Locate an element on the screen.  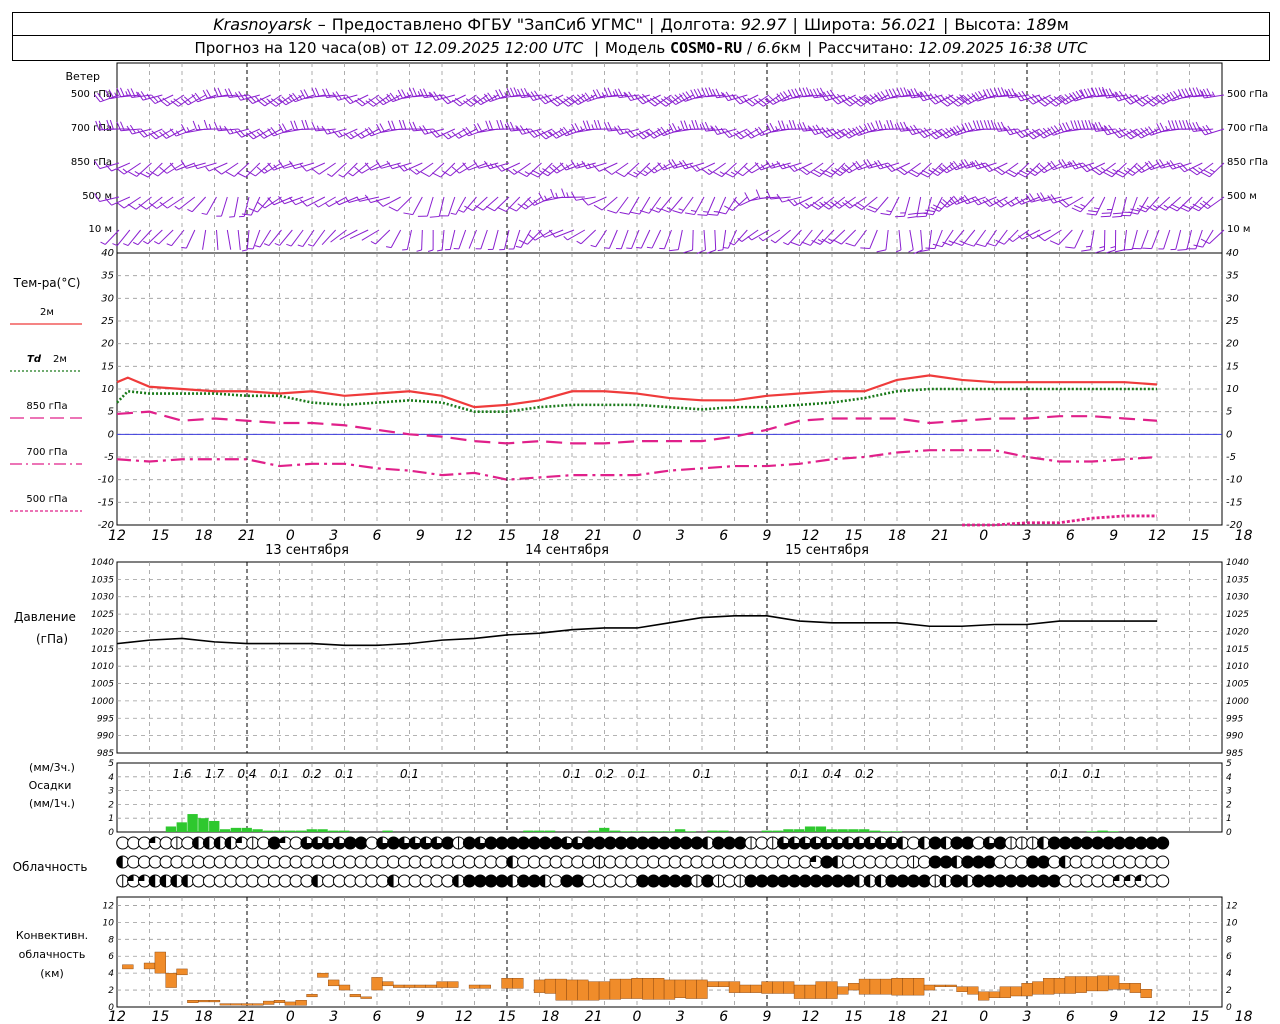
temp-x-tick: 21 is located at coordinates (247, 536).